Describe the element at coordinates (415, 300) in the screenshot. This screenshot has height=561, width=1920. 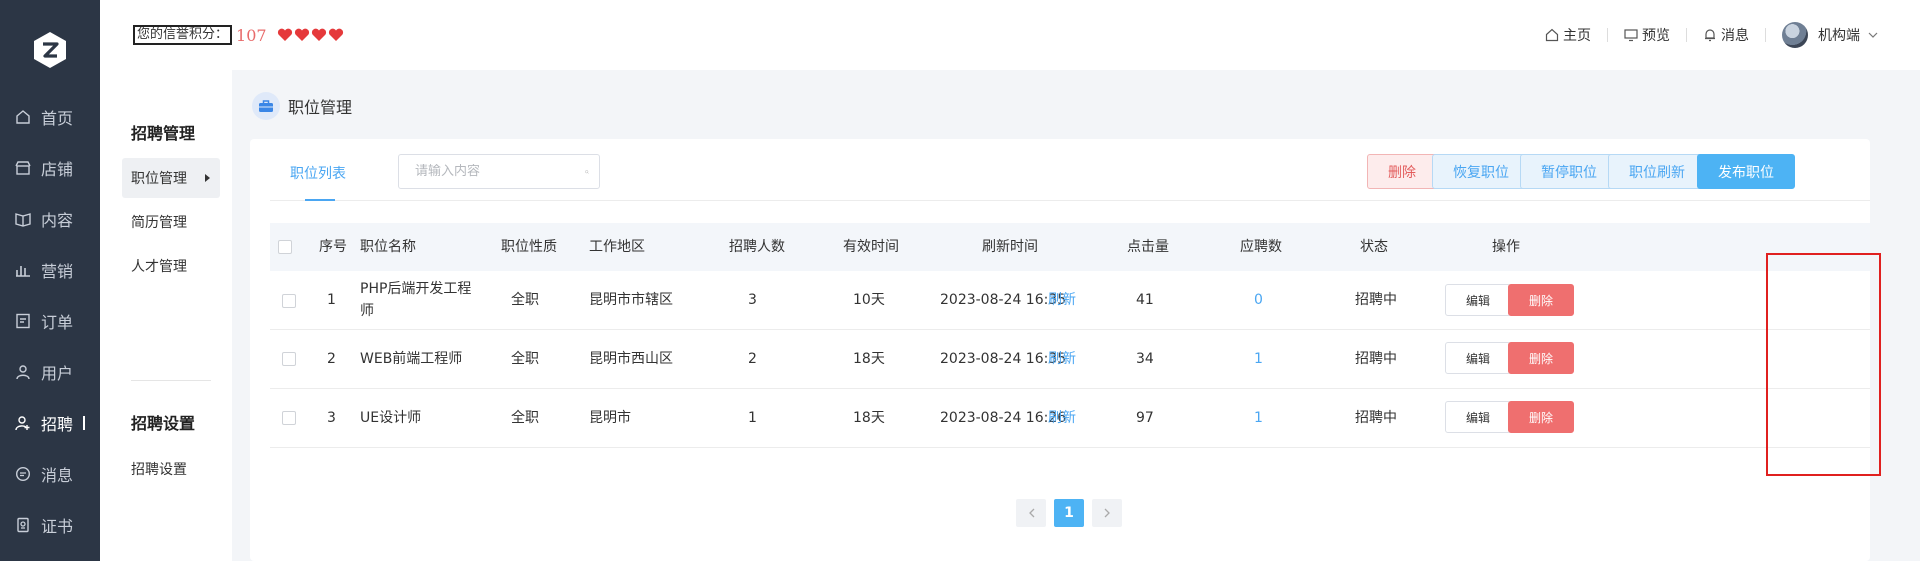
I see `position-name: PHP后端开发工程师` at that location.